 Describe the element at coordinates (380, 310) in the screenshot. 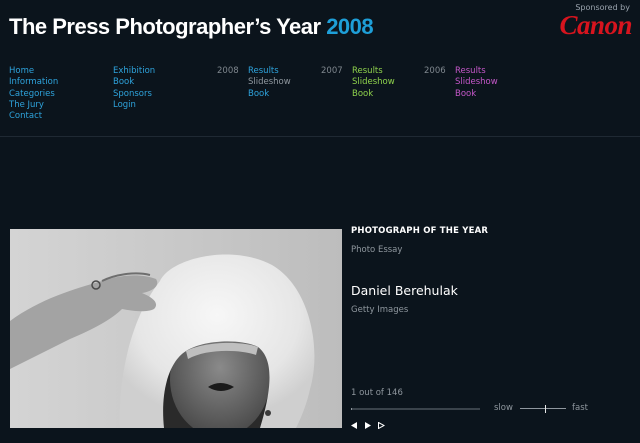

I see `photographer-agency: Getty Images` at that location.